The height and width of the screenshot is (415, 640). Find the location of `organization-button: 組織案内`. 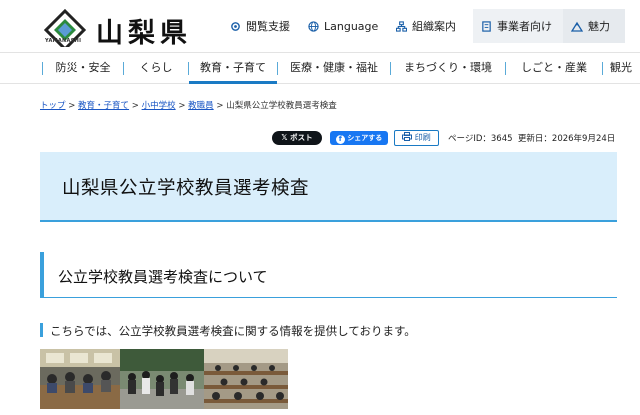

organization-button: 組織案内 is located at coordinates (430, 26).